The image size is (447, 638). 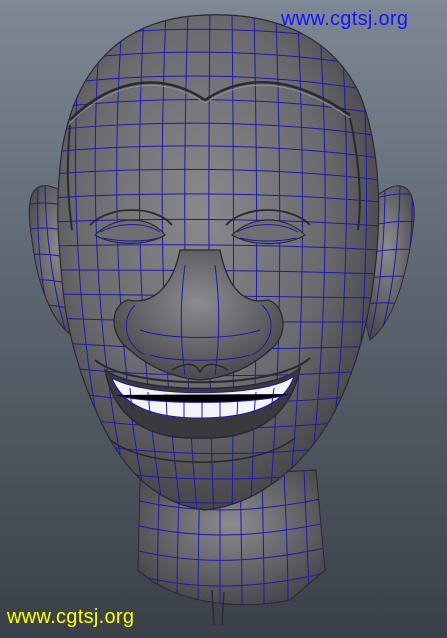 I want to click on watermark-top: www.cgtsj.org, so click(x=345, y=19).